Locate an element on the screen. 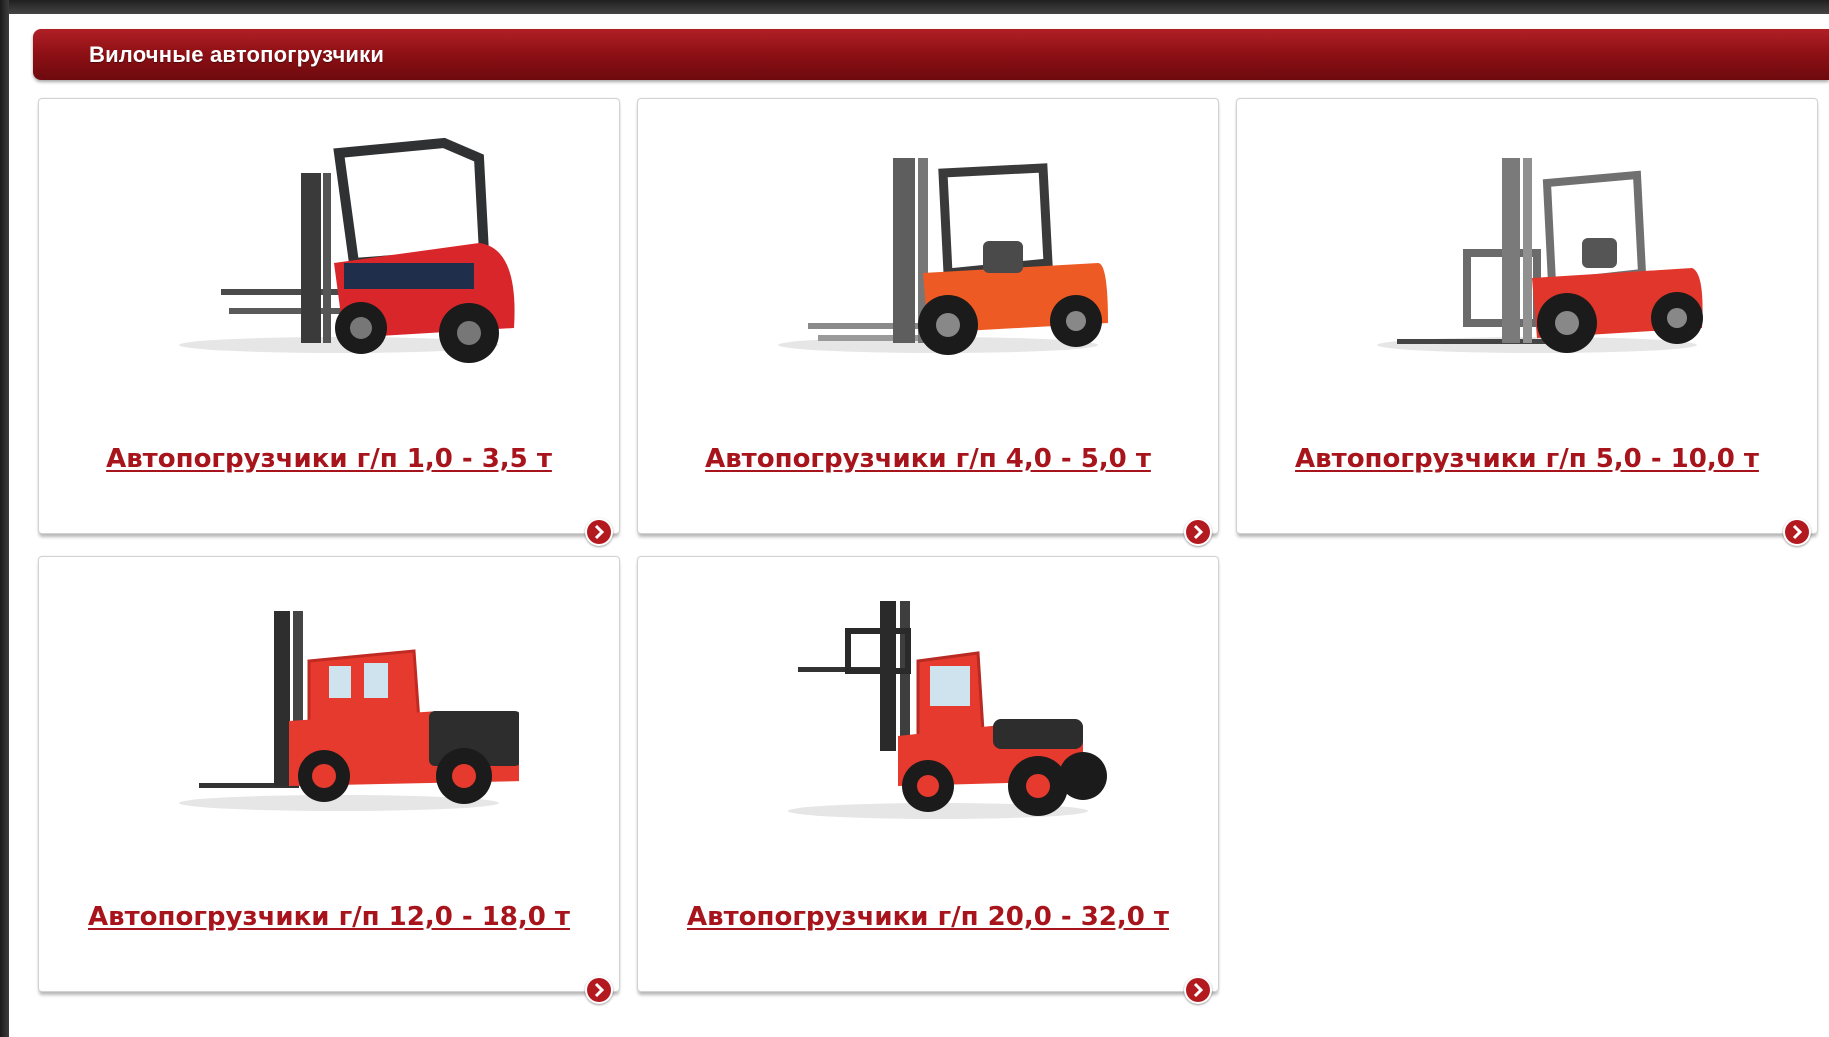 The image size is (1829, 1037). product-card: Автопогрузчики г/п 20,0 - 32,0 т is located at coordinates (928, 780).